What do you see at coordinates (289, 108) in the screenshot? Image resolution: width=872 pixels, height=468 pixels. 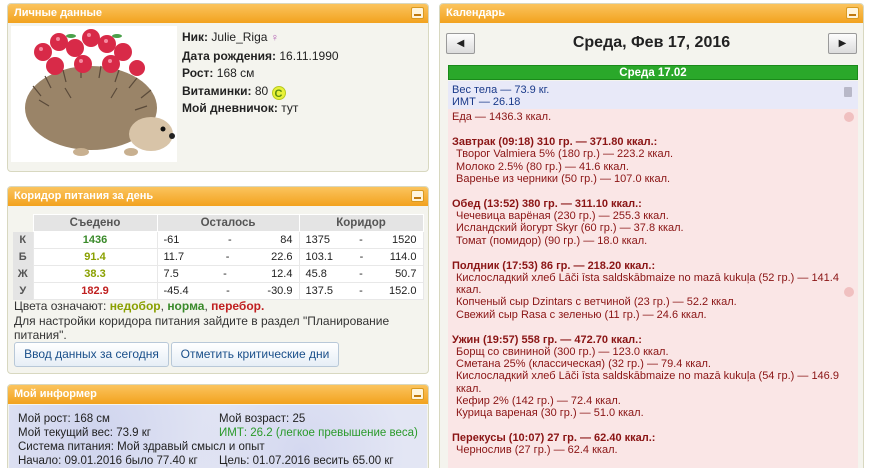 I see `diary-link: тут` at bounding box center [289, 108].